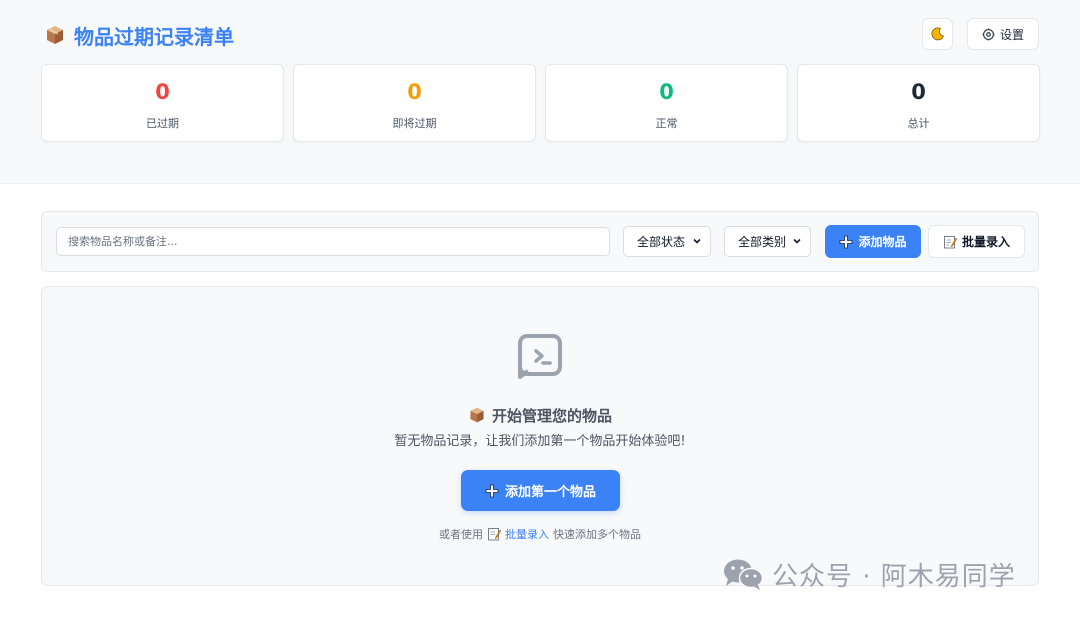 The width and height of the screenshot is (1080, 618). What do you see at coordinates (918, 92) in the screenshot?
I see `stat-value-total: 0` at bounding box center [918, 92].